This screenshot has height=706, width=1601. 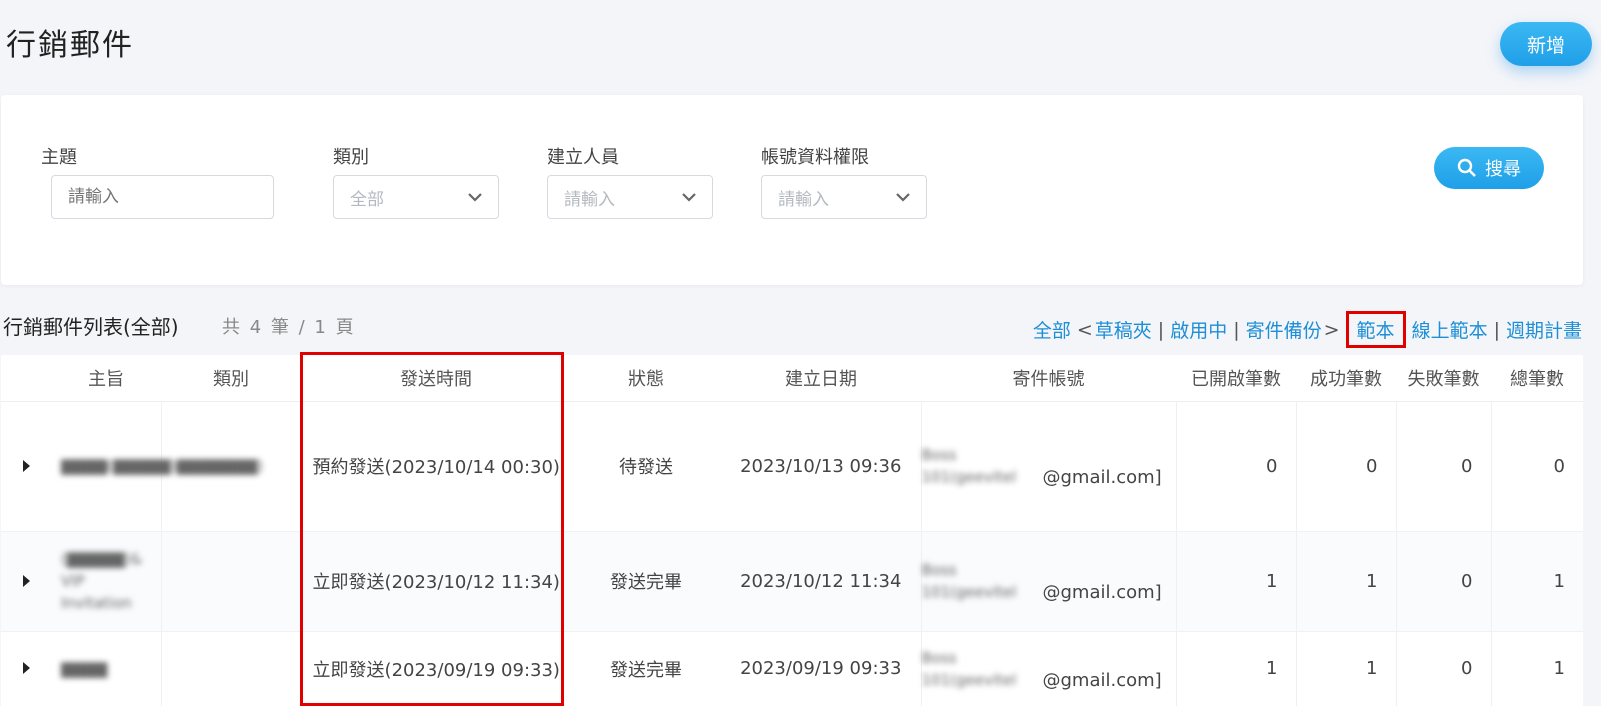 I want to click on link-active: 啟用中, so click(x=1198, y=329).